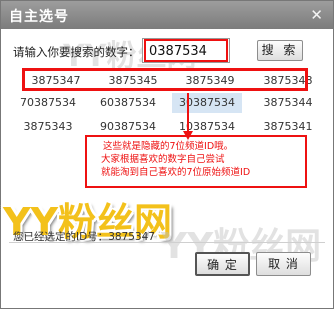 Image resolution: width=334 pixels, height=309 pixels. I want to click on result-cell: 60387534, so click(128, 103).